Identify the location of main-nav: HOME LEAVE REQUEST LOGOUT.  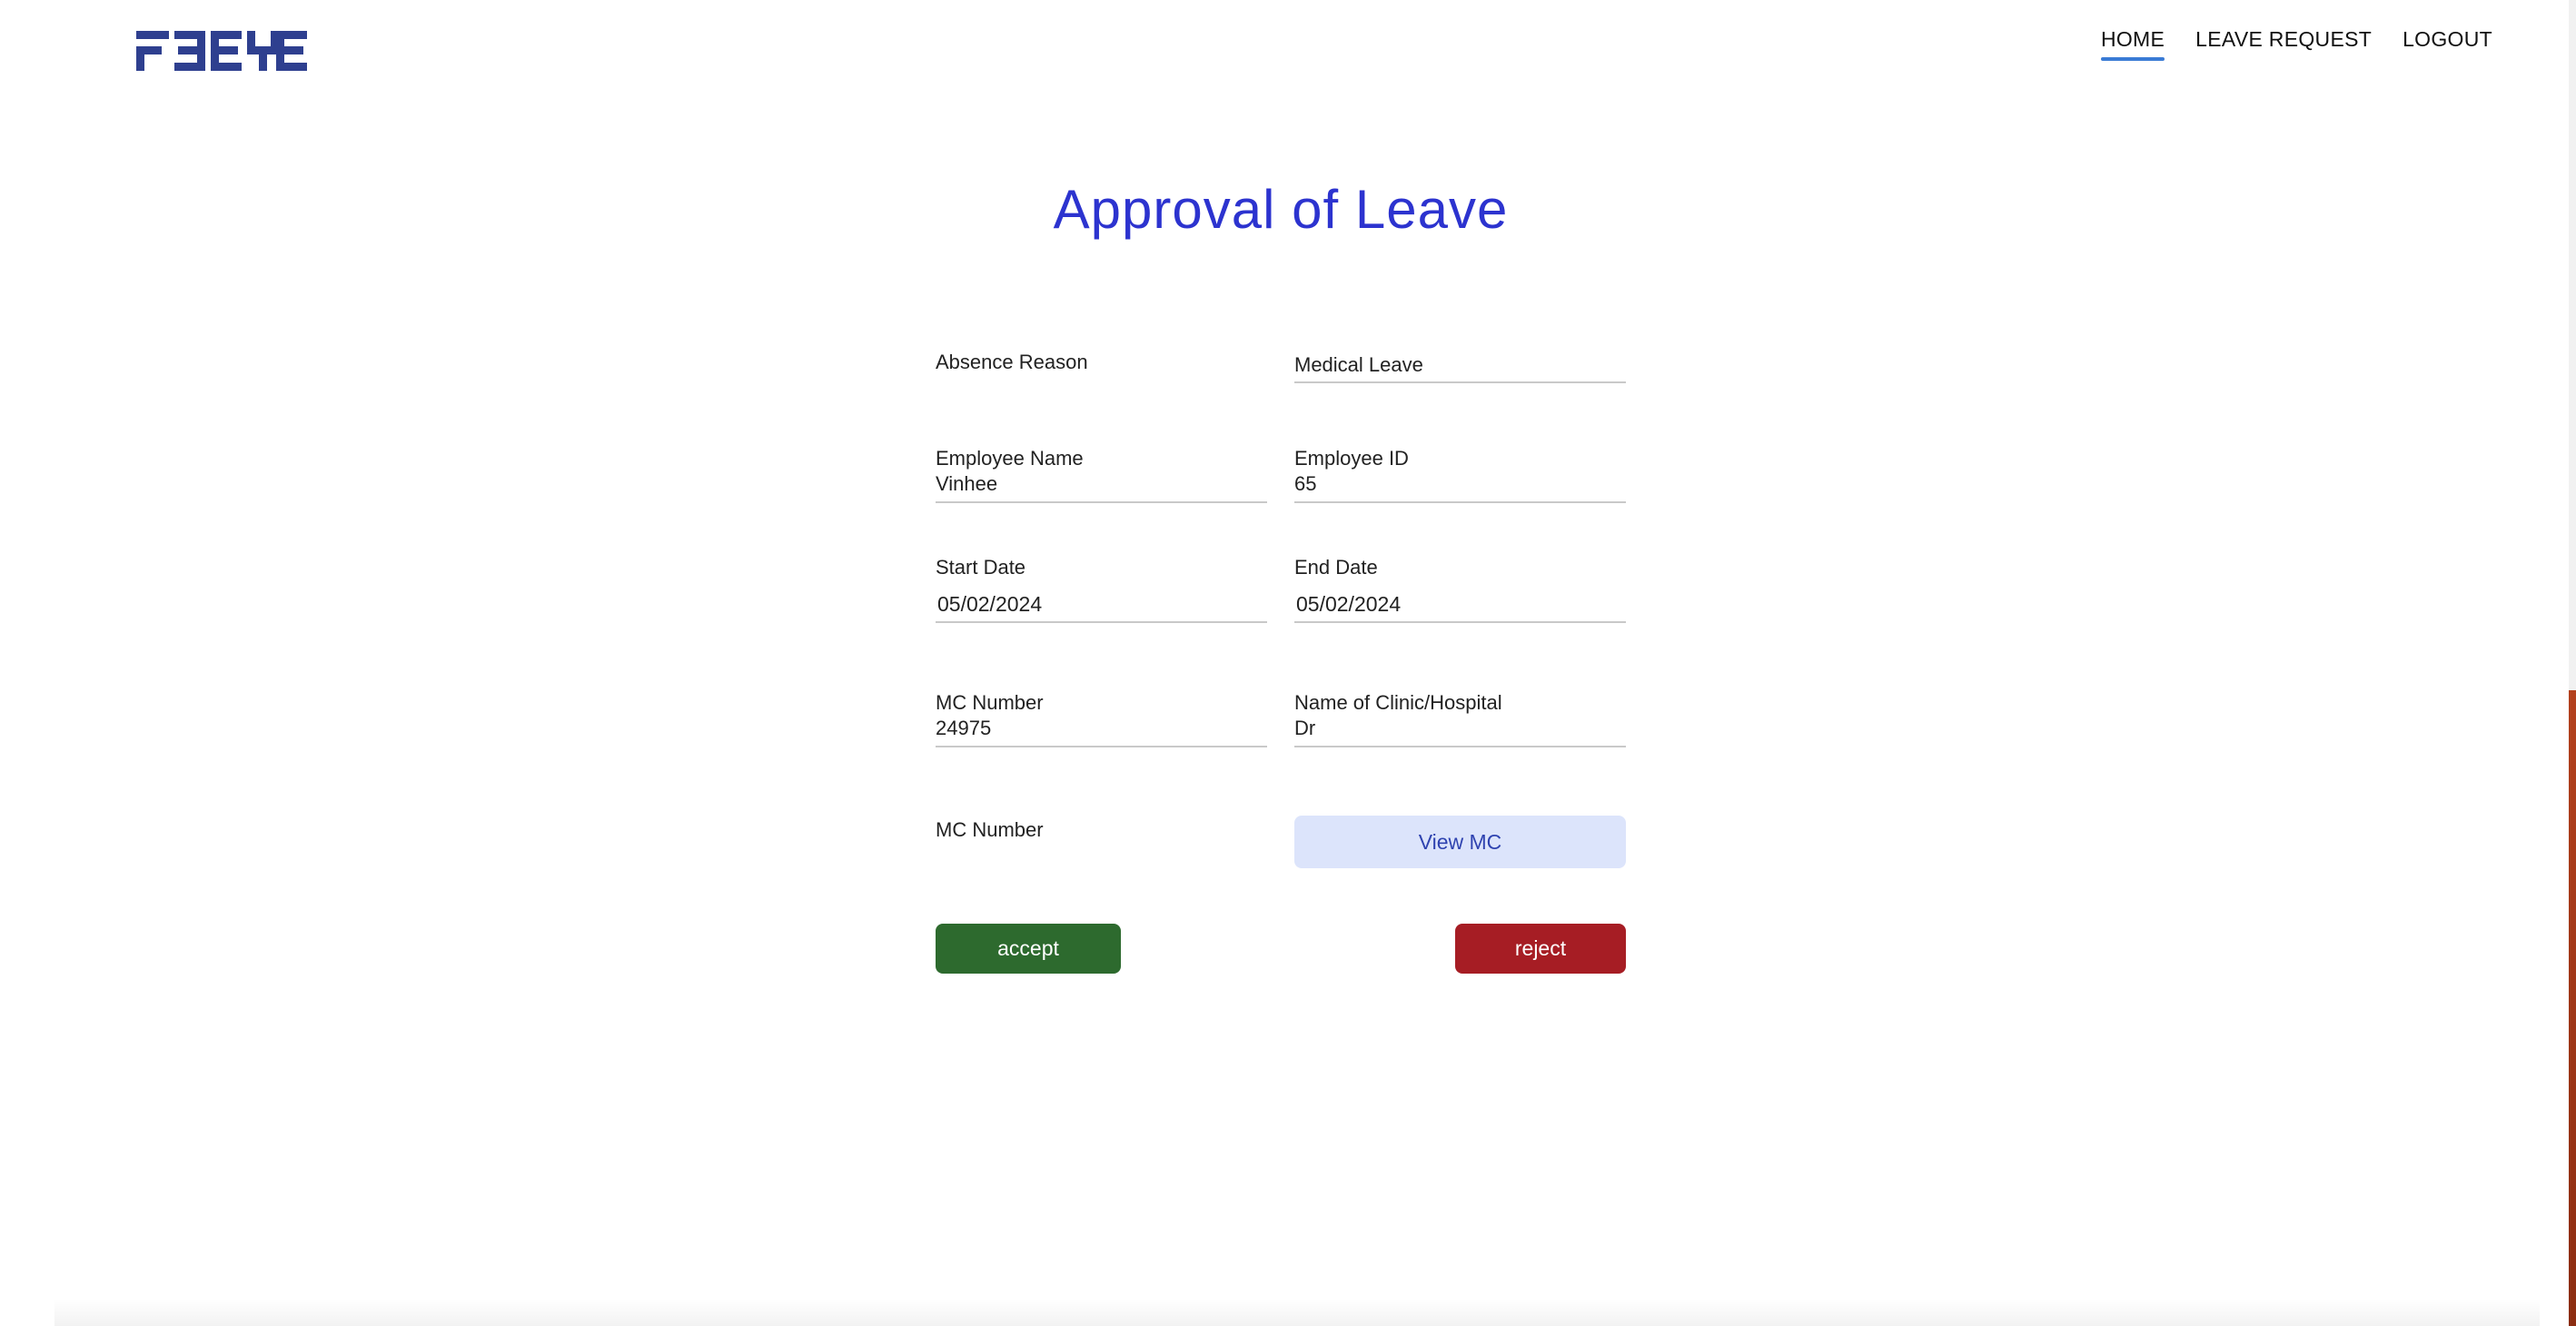
(2296, 45).